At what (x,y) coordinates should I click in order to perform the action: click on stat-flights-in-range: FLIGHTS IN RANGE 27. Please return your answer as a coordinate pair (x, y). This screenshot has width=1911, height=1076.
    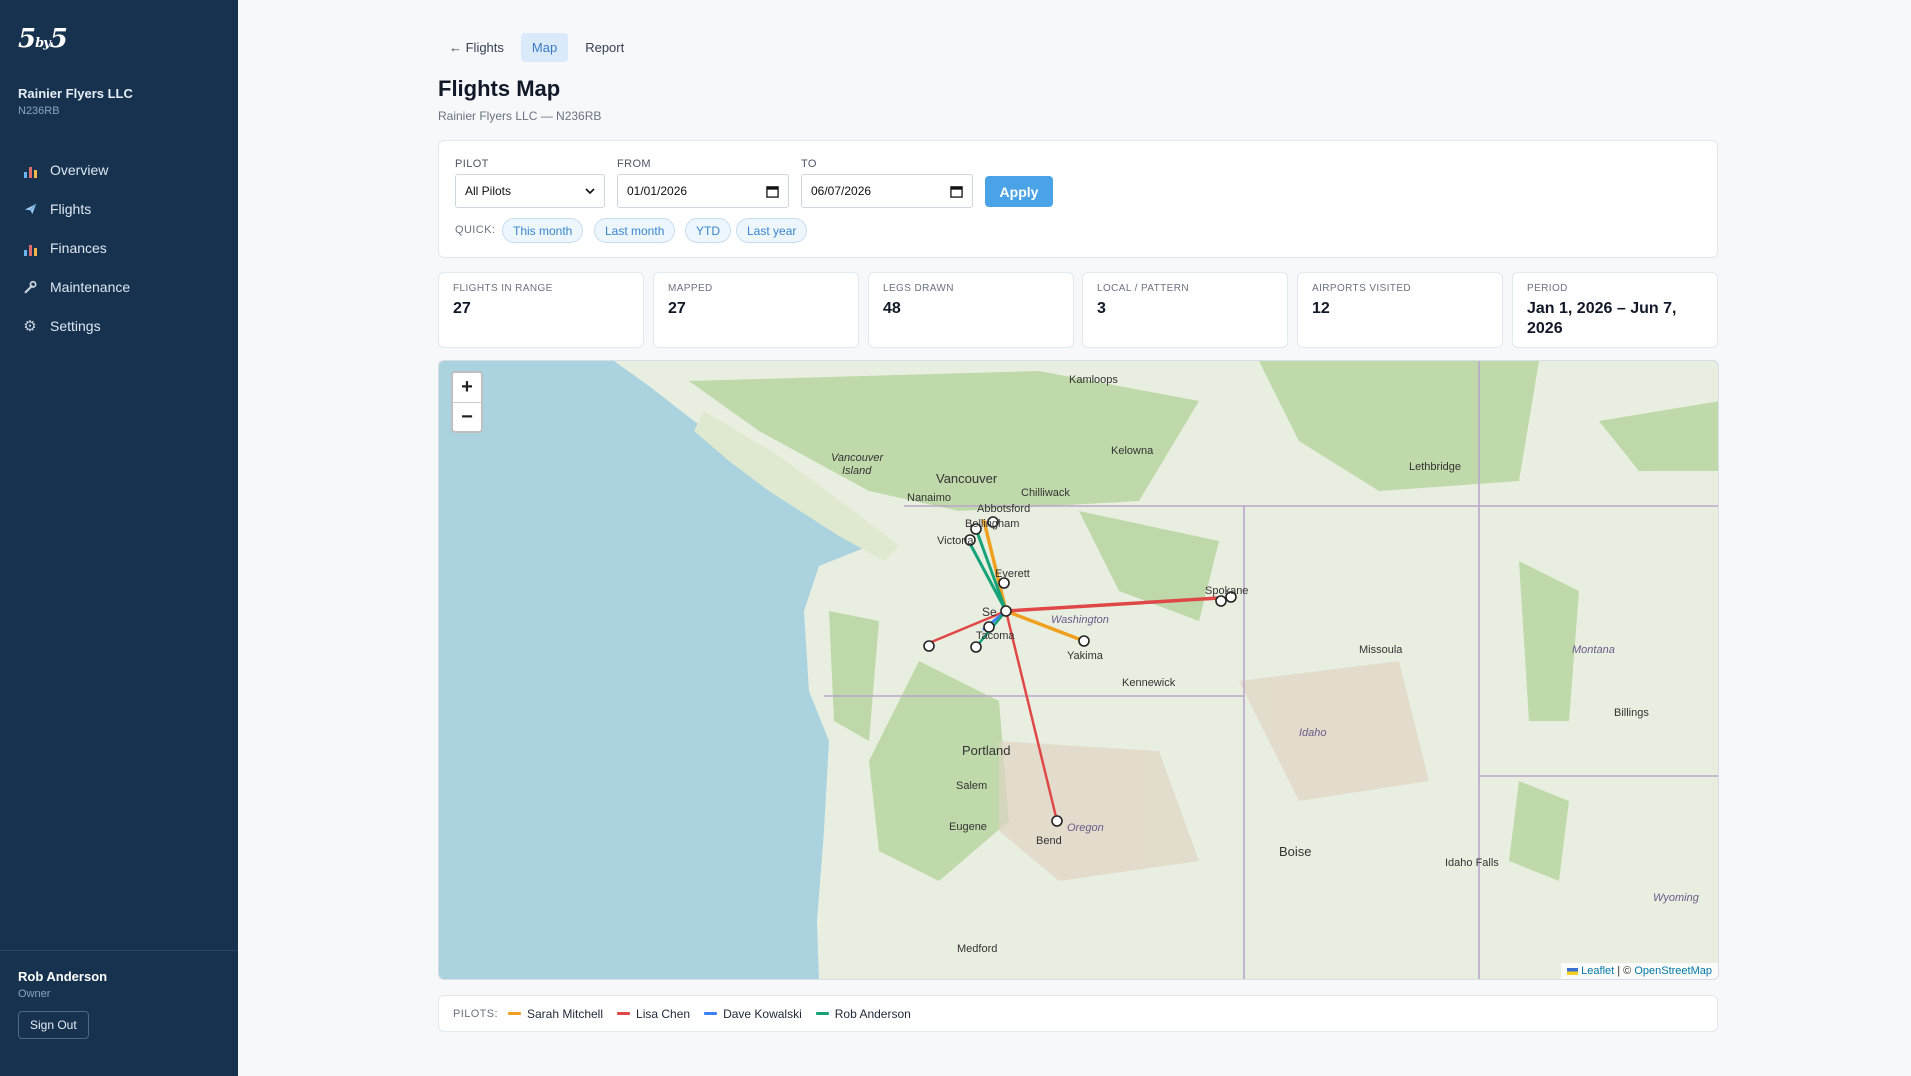
    Looking at the image, I should click on (541, 310).